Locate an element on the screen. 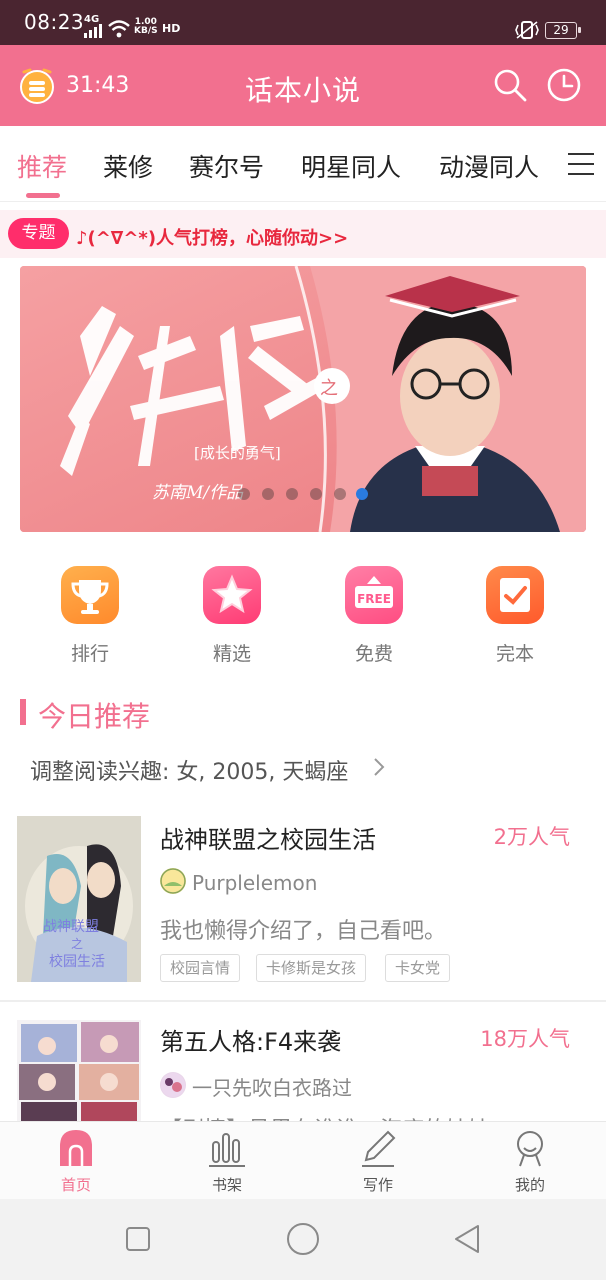  nav-write: 写作 is located at coordinates (378, 1163).